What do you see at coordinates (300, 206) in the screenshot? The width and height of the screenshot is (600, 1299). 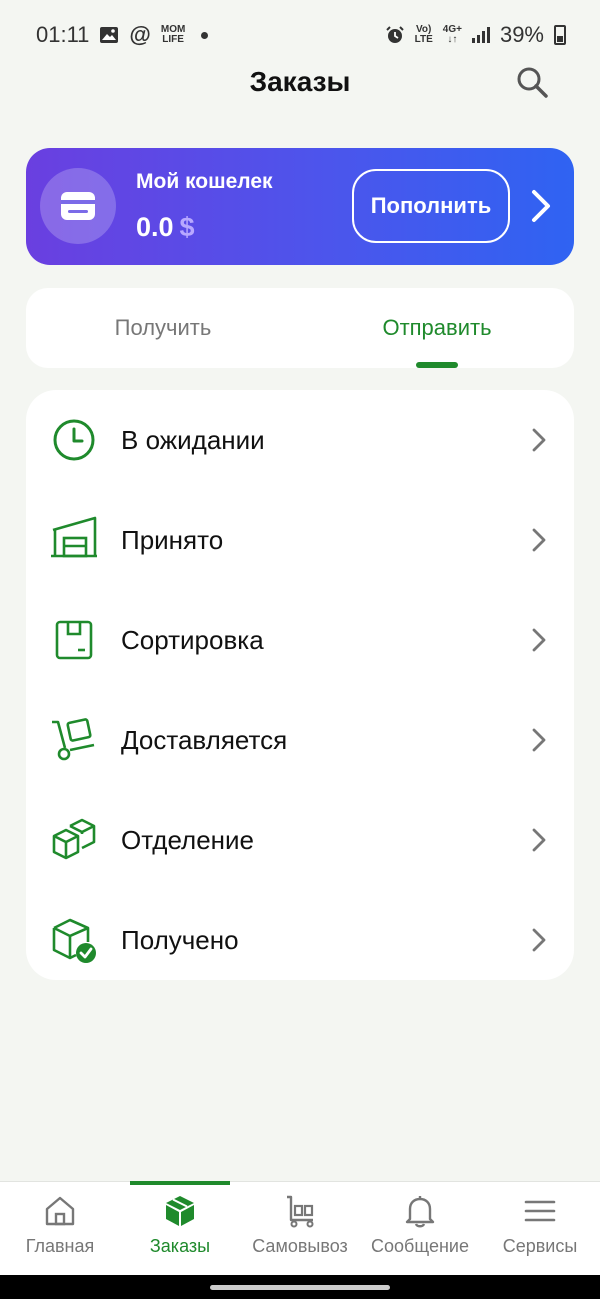 I see `wallet-card: Мой кошелек 0.0 $ Пополнить` at bounding box center [300, 206].